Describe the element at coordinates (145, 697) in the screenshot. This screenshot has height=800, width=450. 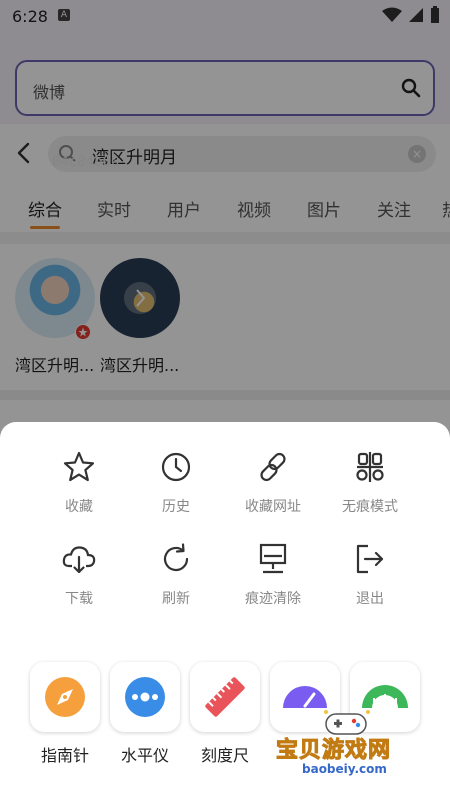
I see `level-icon` at that location.